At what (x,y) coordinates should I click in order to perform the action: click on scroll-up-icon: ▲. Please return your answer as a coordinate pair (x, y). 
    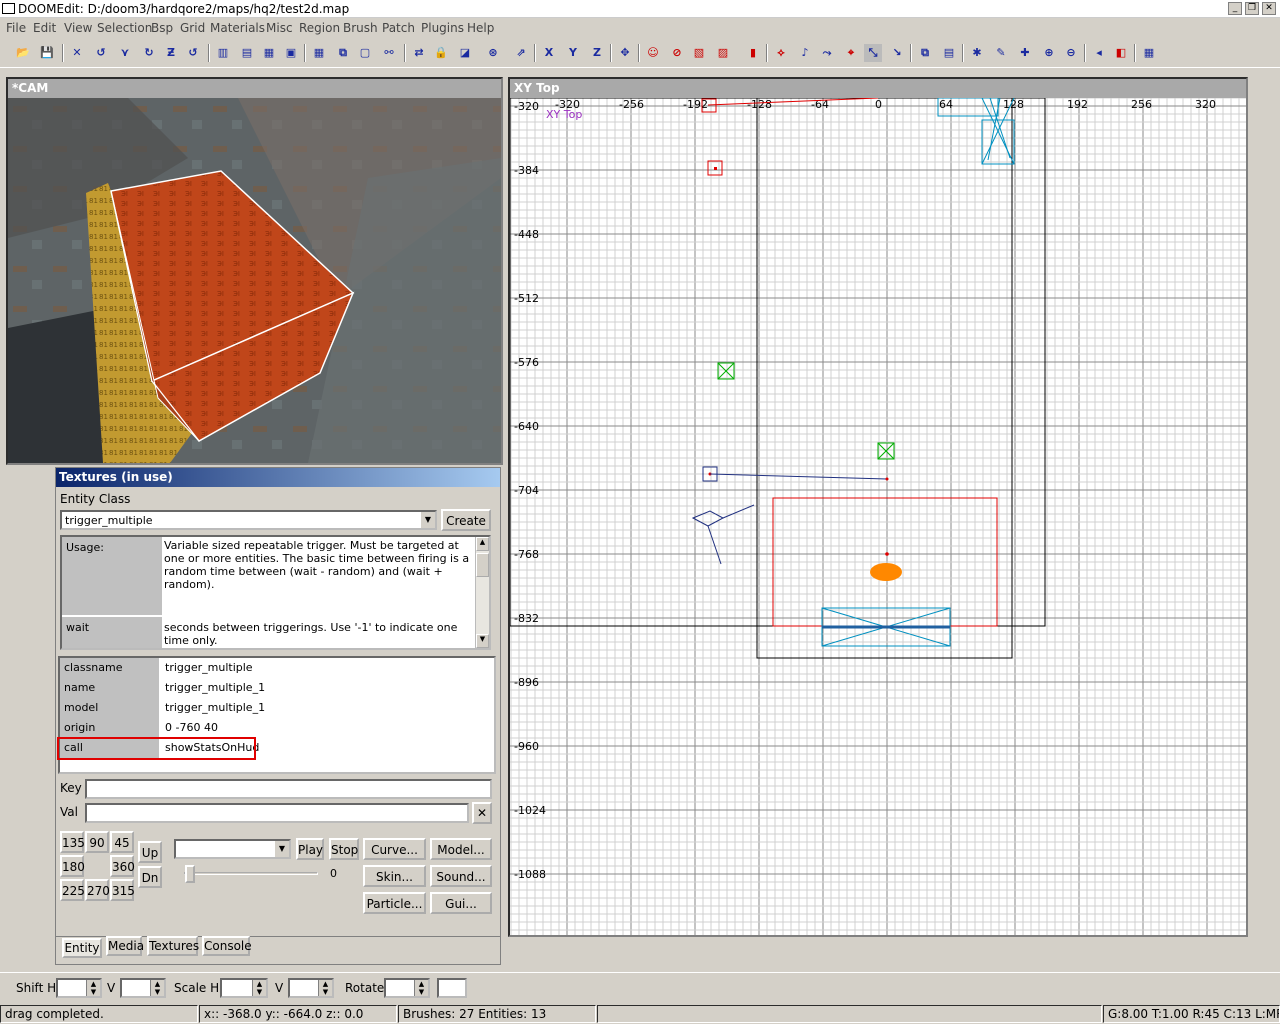
    Looking at the image, I should click on (482, 544).